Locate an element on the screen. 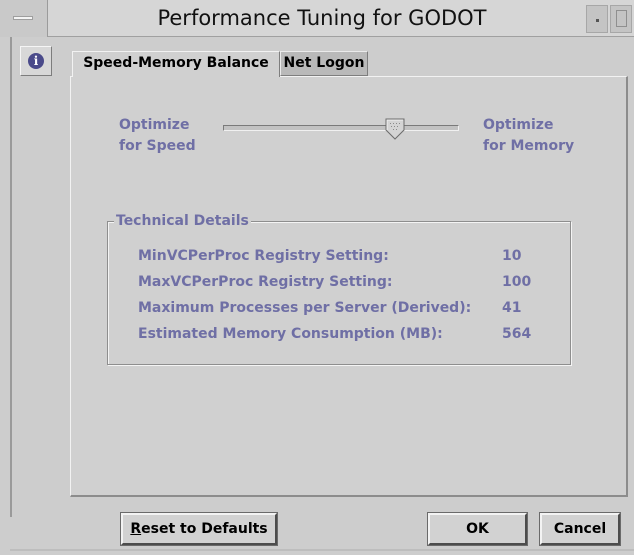 The image size is (634, 555). technical-details-title: Technical Details is located at coordinates (182, 221).